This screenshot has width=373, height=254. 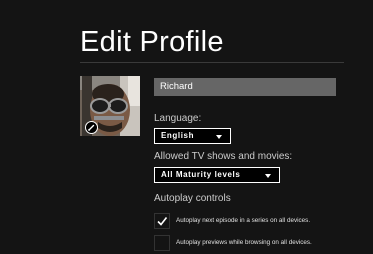 I want to click on autoplay-next-episode-checkbox, so click(x=162, y=221).